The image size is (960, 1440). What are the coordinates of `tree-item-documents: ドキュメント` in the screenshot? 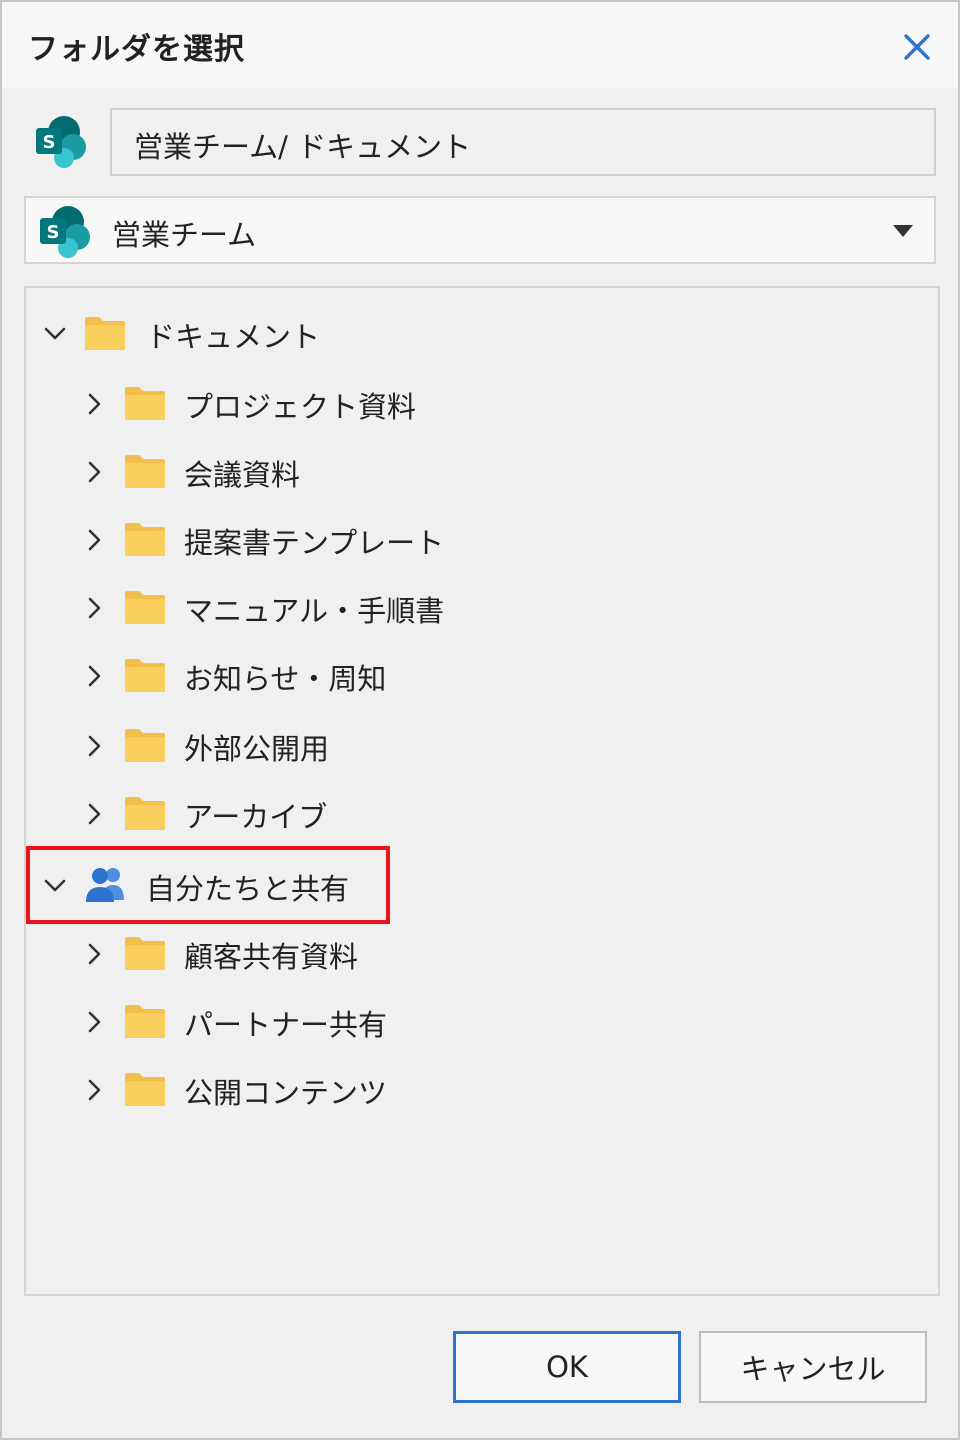 It's located at (226, 334).